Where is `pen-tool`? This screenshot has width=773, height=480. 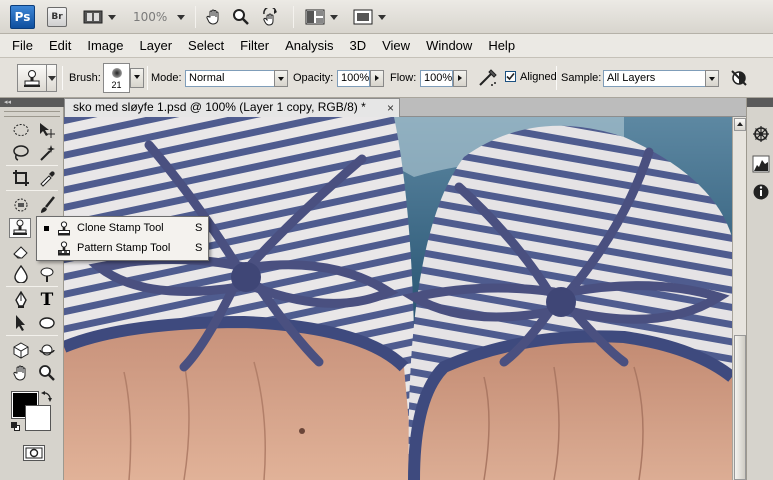 pen-tool is located at coordinates (21, 300).